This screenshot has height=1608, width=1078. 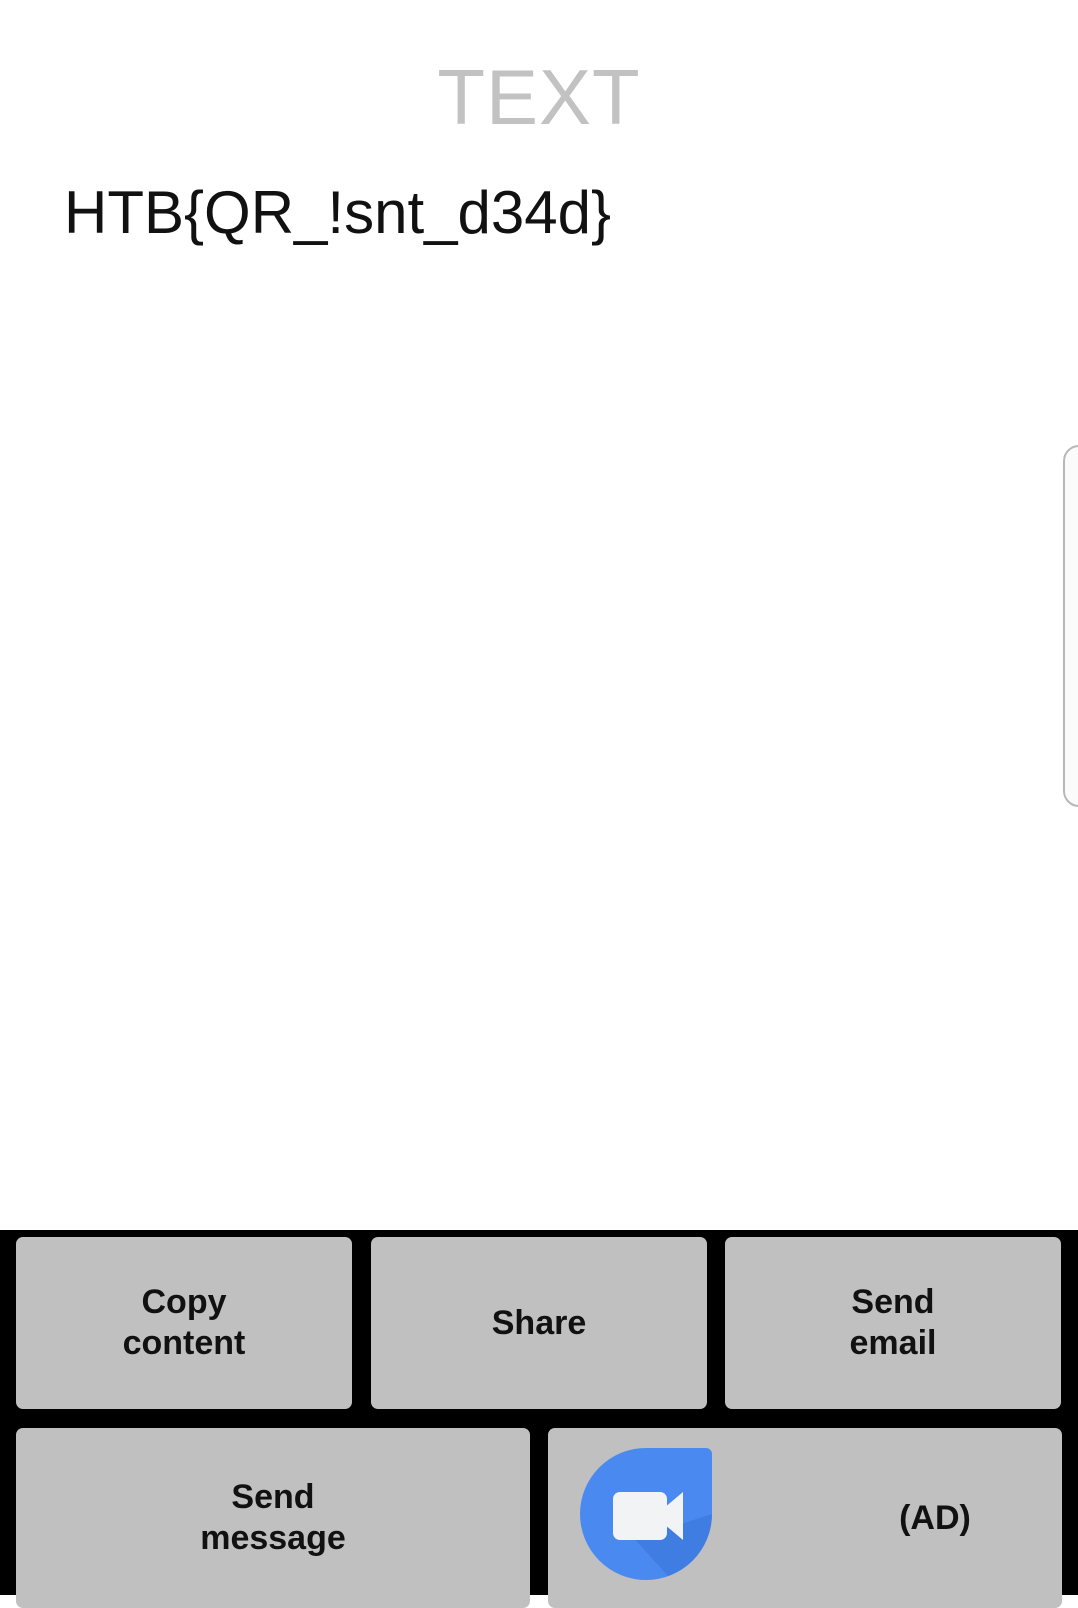 I want to click on share-button: Share, so click(x=539, y=1323).